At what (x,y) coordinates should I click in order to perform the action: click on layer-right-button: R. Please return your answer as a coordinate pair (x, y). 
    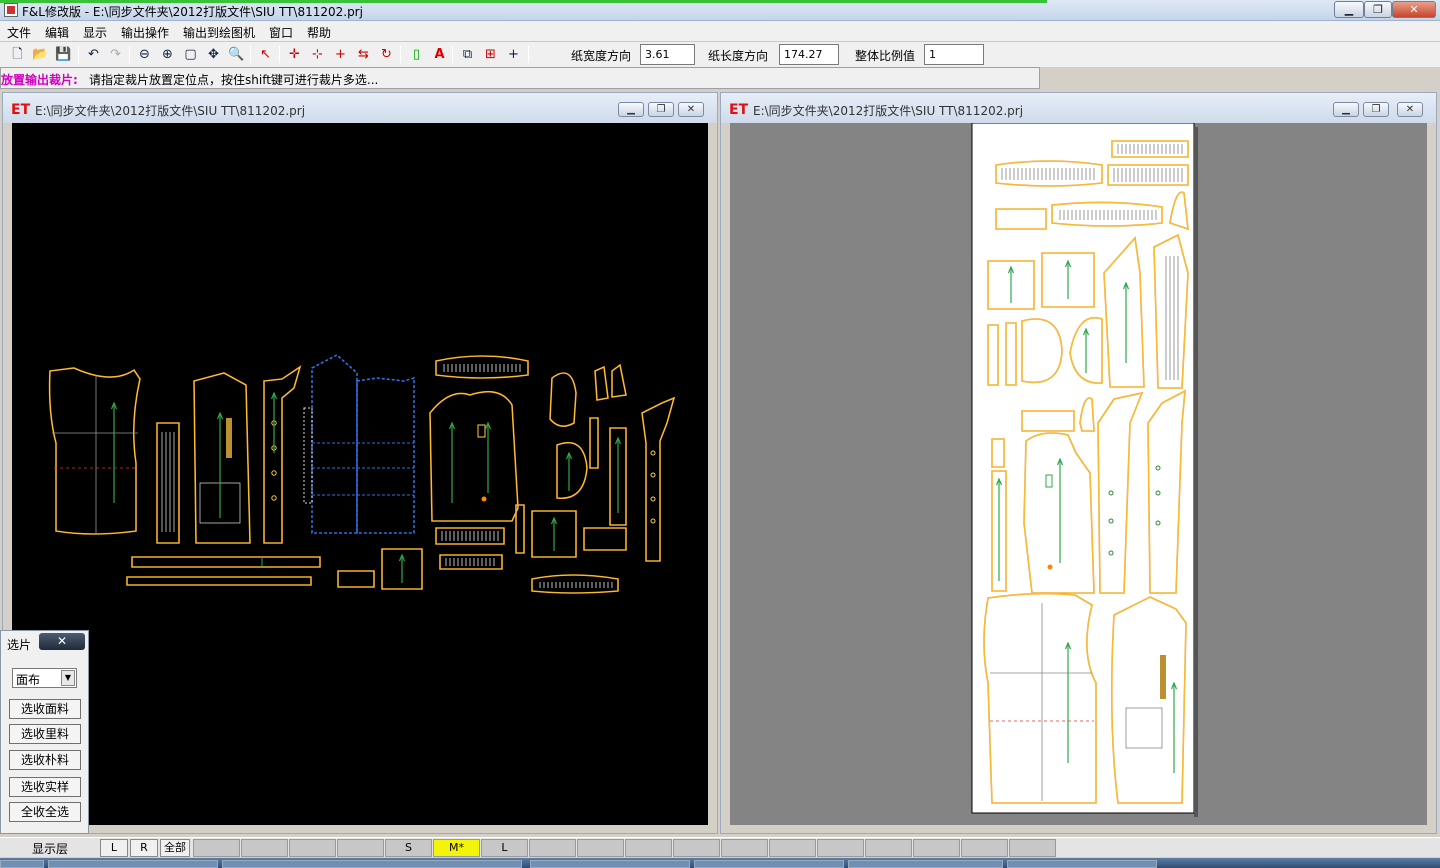
    Looking at the image, I should click on (144, 848).